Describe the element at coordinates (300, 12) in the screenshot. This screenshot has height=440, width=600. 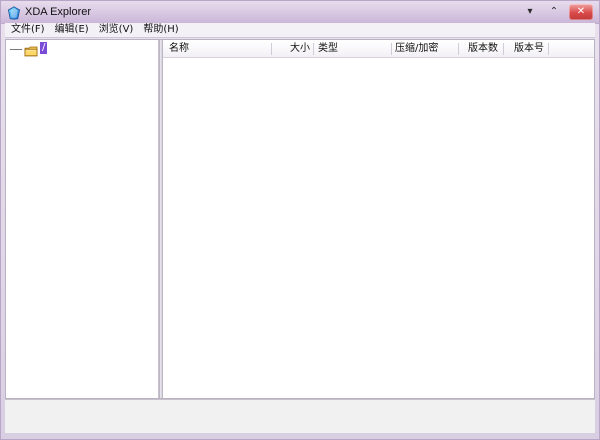
I see `title-bar: XDA Explorer ▾ ⌃ ✕` at that location.